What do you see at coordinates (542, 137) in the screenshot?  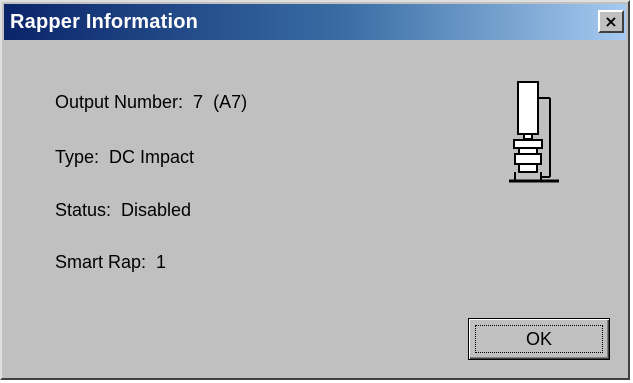 I see `rapper-device-icon` at bounding box center [542, 137].